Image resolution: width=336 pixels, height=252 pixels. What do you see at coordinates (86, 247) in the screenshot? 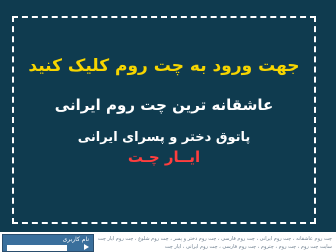
I see `submit-arrow-icon` at bounding box center [86, 247].